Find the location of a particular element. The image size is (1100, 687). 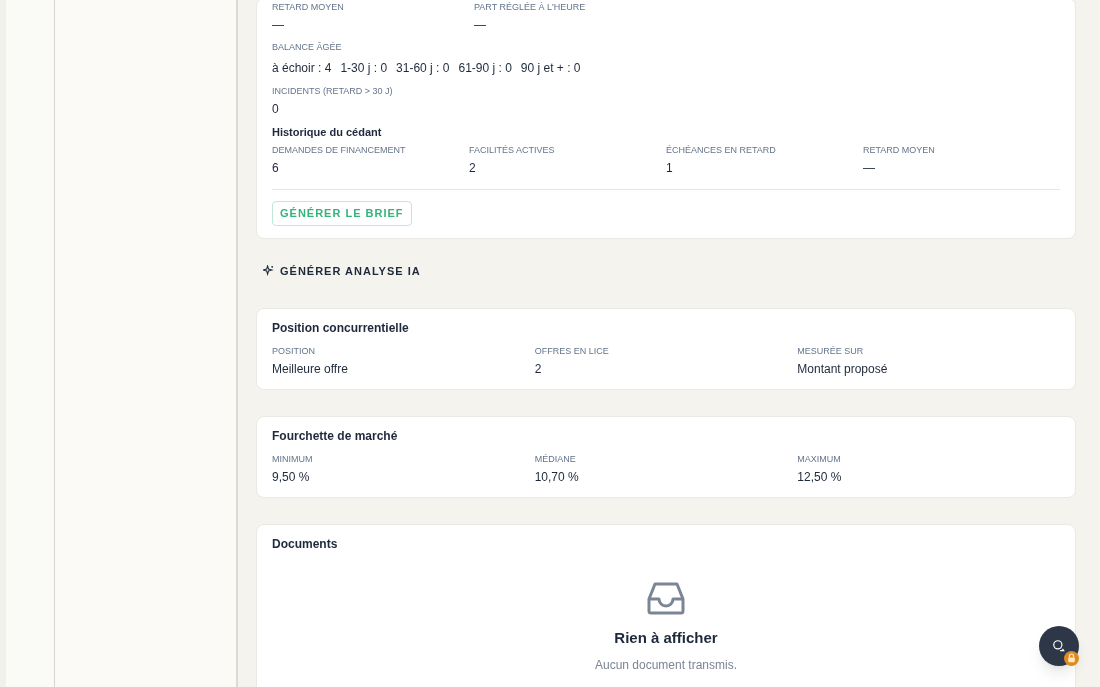

field-value: Montant proposé is located at coordinates (842, 369).